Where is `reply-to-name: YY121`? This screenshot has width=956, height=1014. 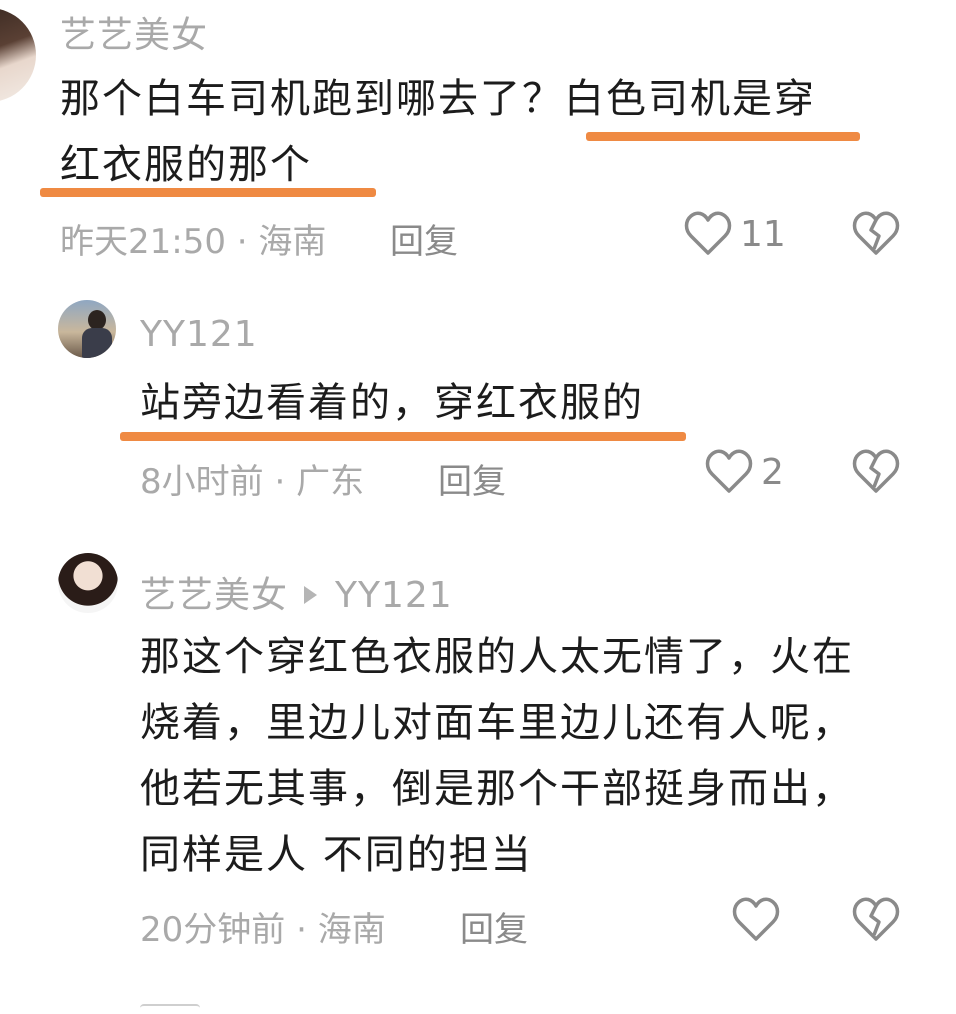 reply-to-name: YY121 is located at coordinates (394, 595).